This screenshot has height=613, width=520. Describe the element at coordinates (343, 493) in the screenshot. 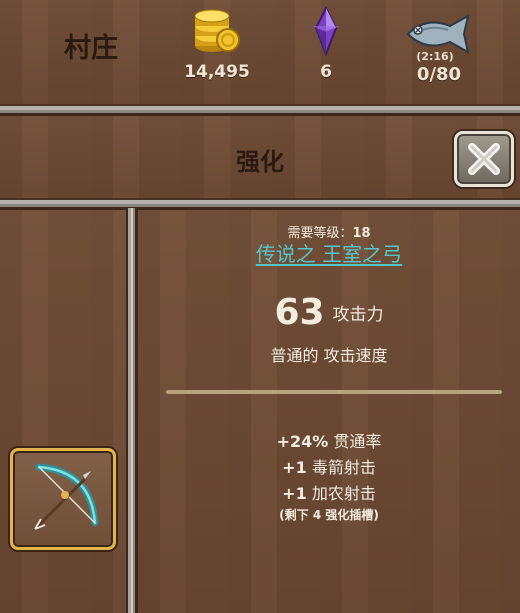

I see `bonus-label: 加农射击` at that location.